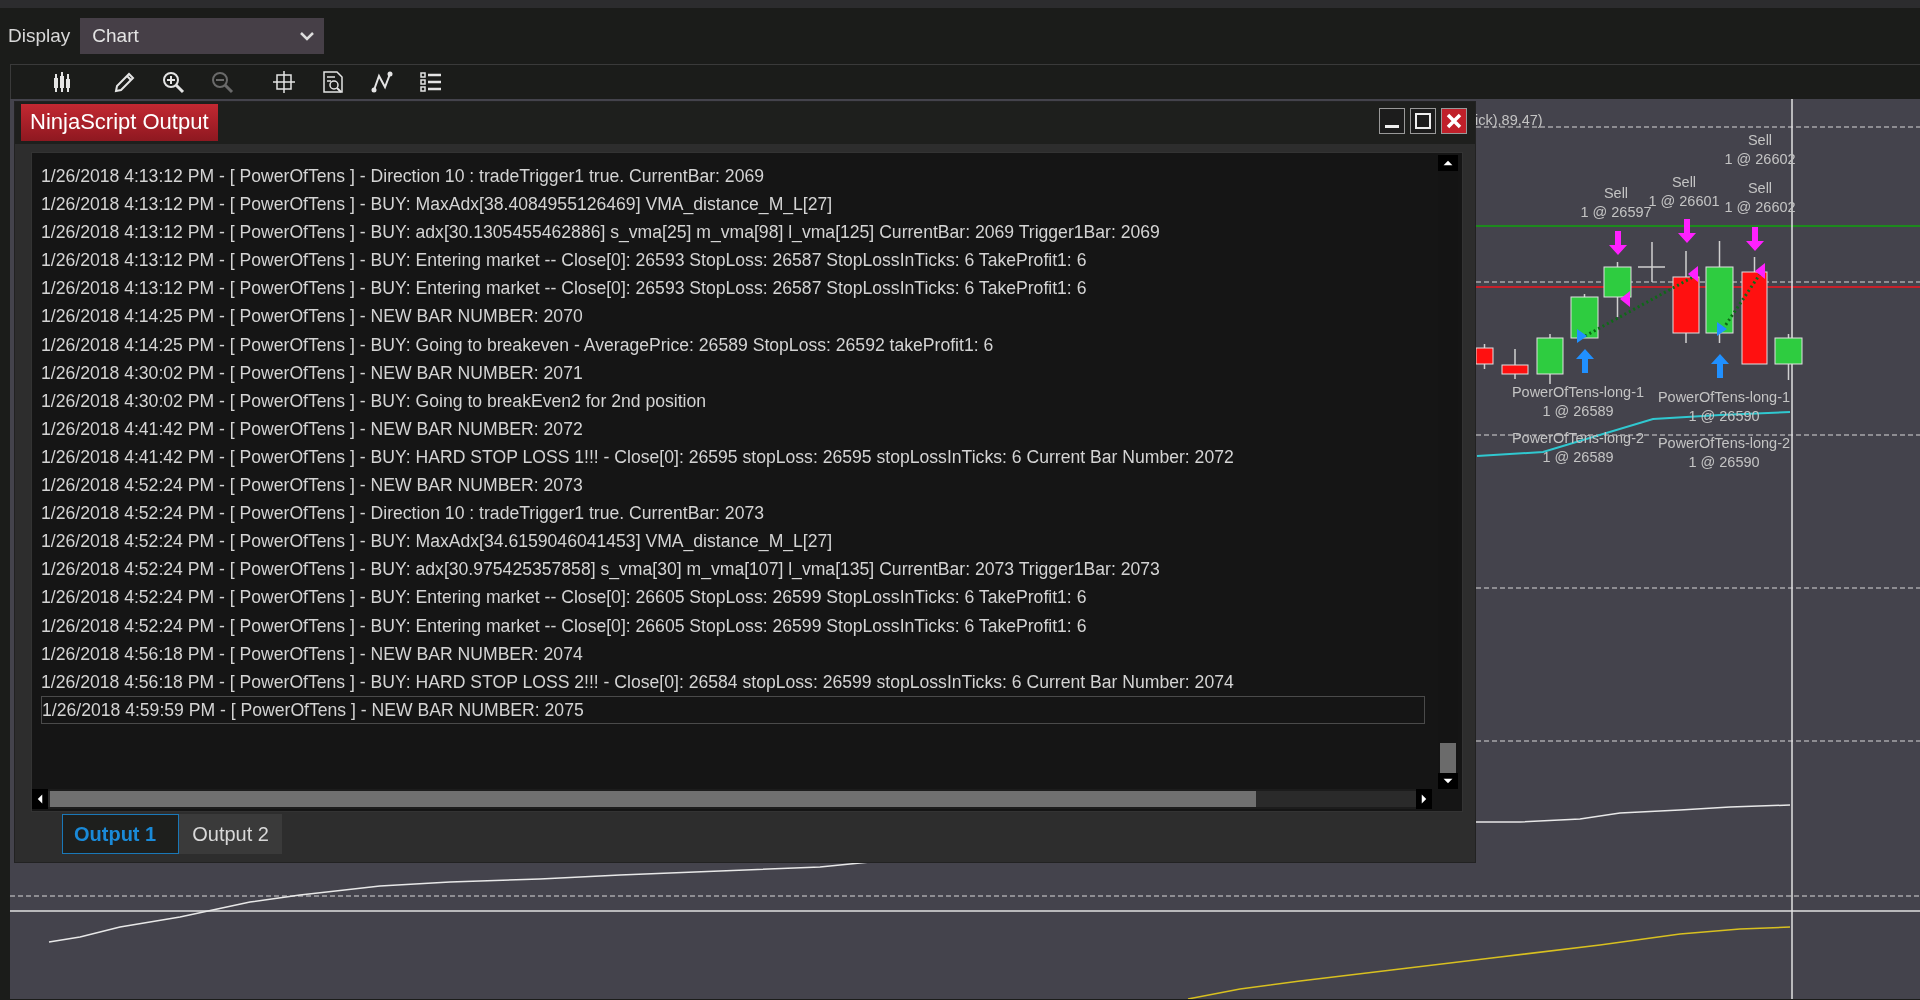  What do you see at coordinates (312, 486) in the screenshot?
I see `output-line: 1/26/2018 4:52:24 PM - [ PowerOfTens ] - NEW BAR NUMBER: 2073` at bounding box center [312, 486].